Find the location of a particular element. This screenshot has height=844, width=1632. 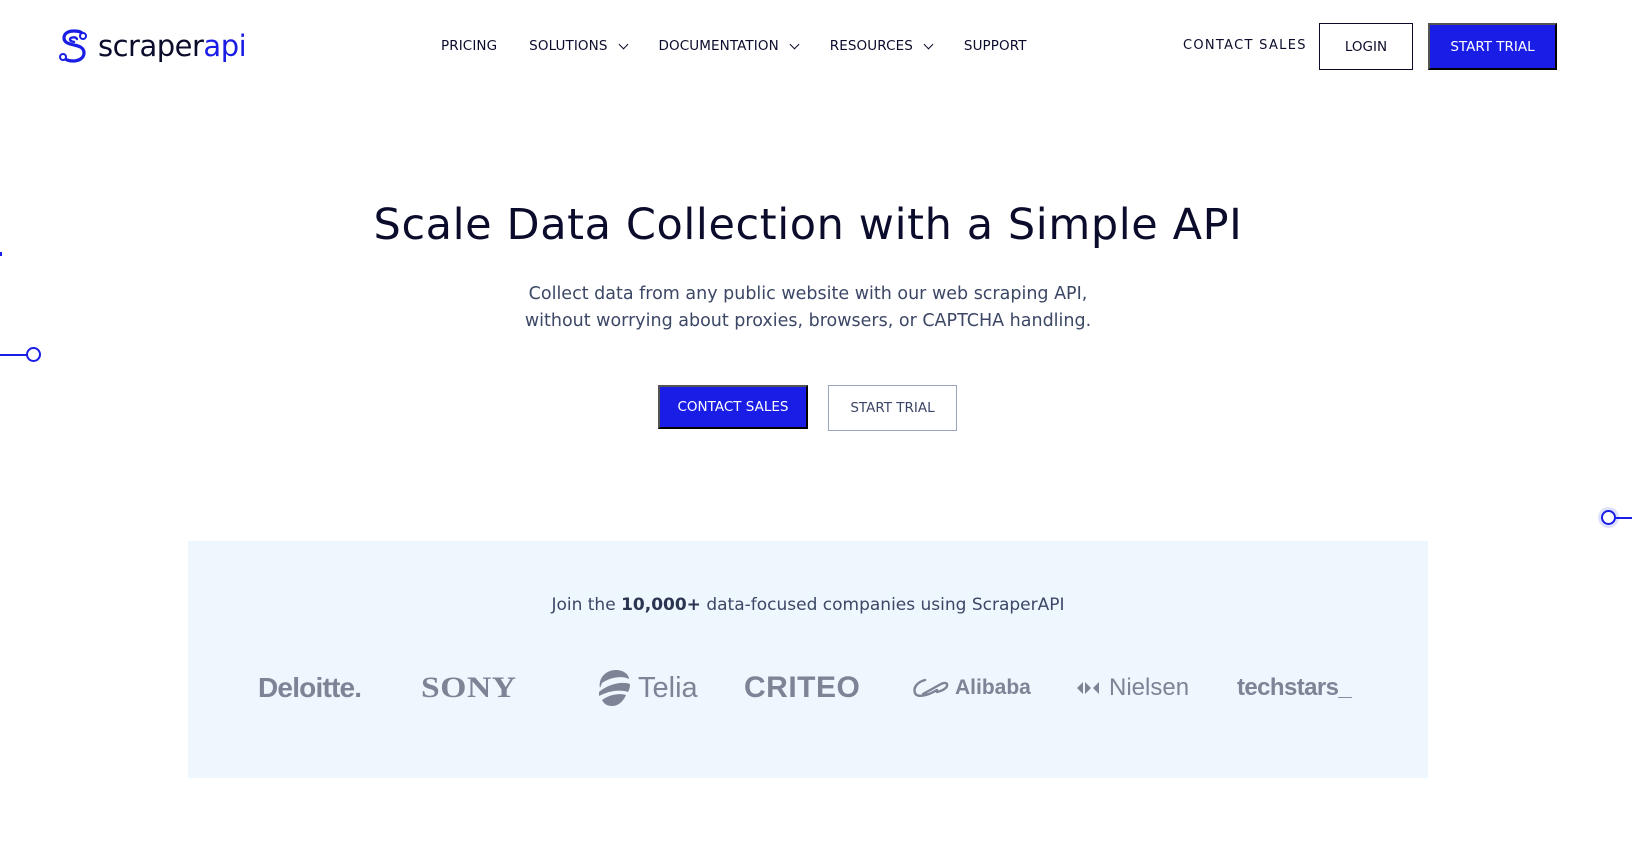

criteo-logo: CRITEO is located at coordinates (802, 688).